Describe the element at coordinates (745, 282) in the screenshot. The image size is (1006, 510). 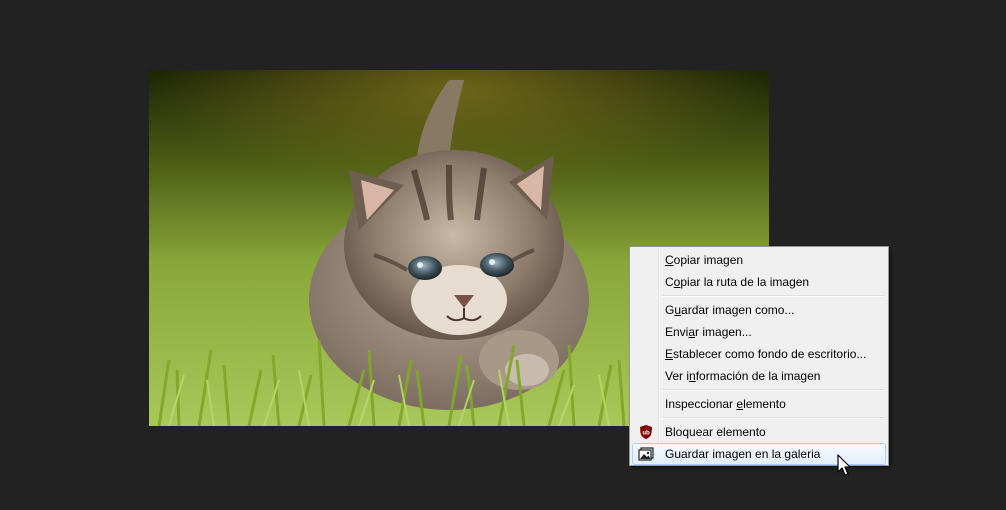
I see `menu-item-label-post: piar la ruta de la imagen` at that location.